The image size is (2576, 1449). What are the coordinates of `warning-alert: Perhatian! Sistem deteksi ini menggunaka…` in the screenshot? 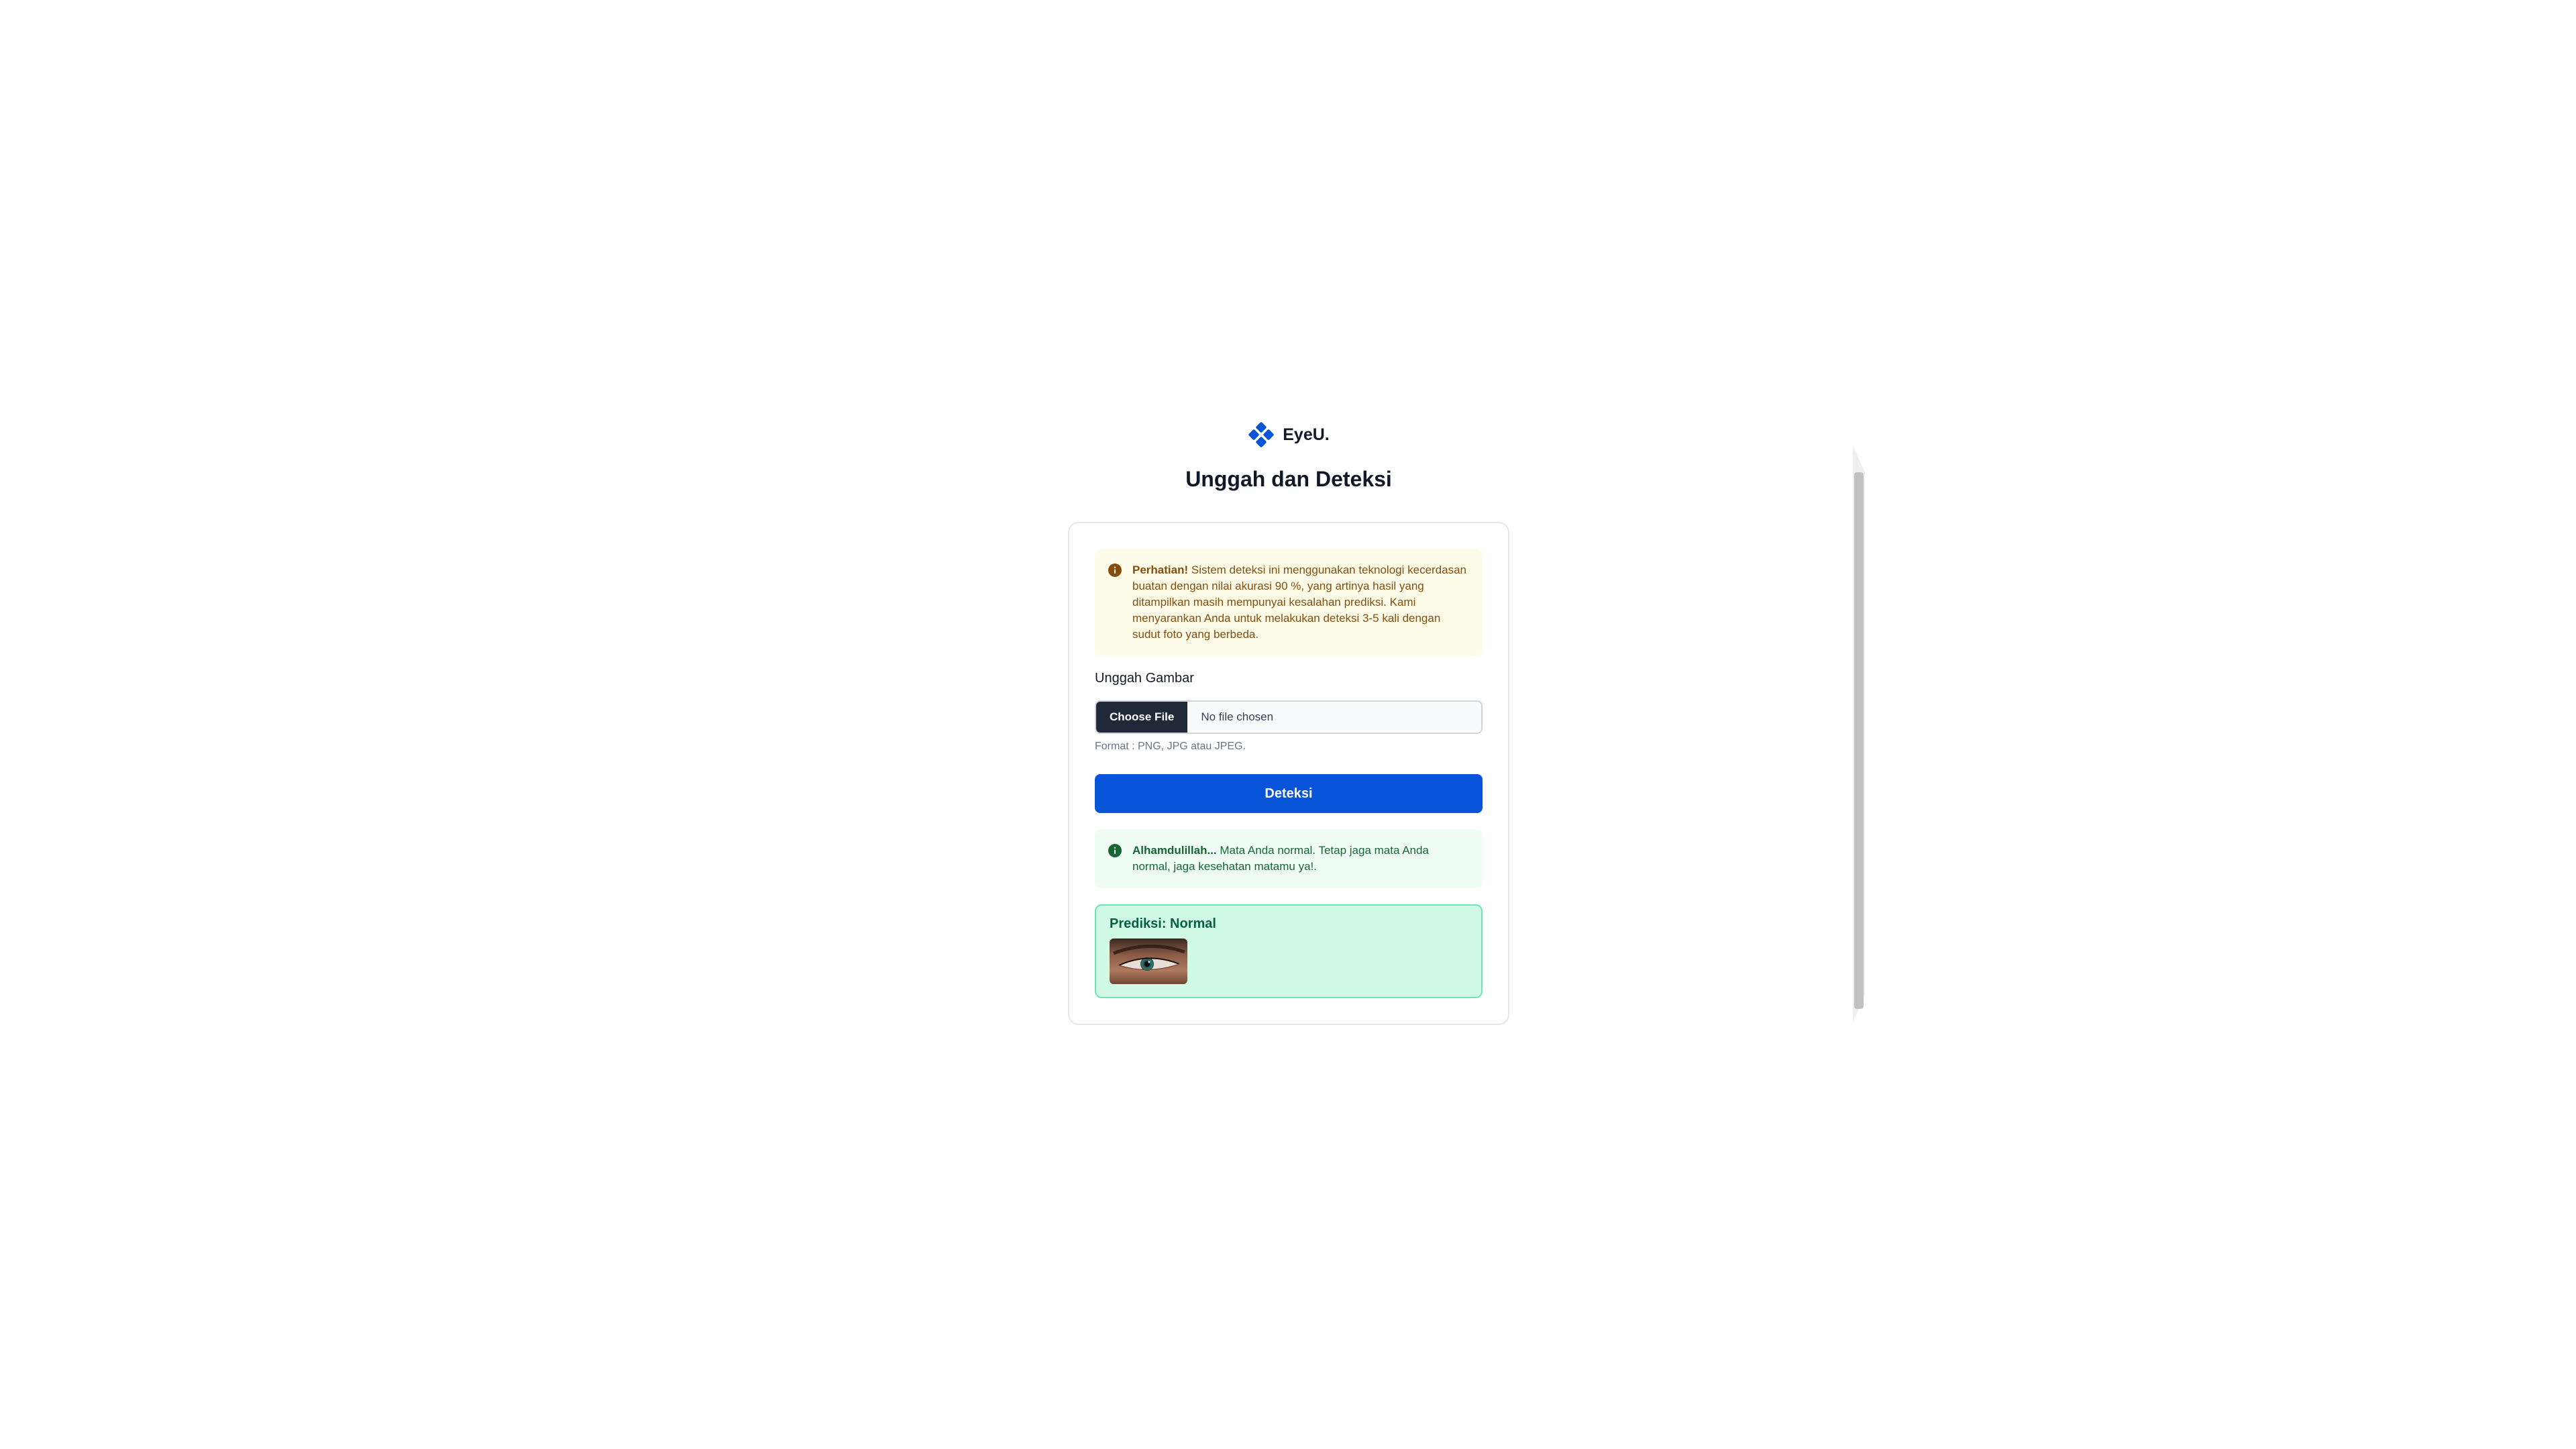 It's located at (1289, 602).